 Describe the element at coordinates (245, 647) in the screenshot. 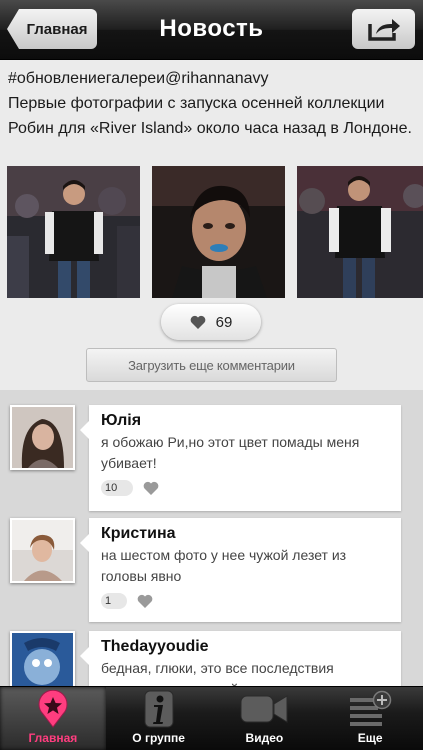

I see `comment-author: Thedayyoudie` at that location.